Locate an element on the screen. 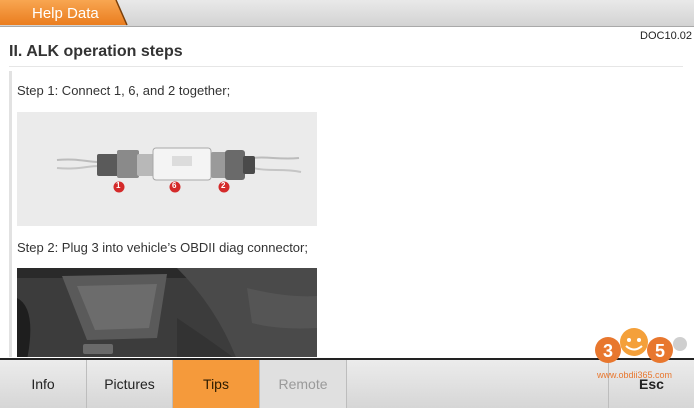  marker-6: 6 is located at coordinates (174, 185).